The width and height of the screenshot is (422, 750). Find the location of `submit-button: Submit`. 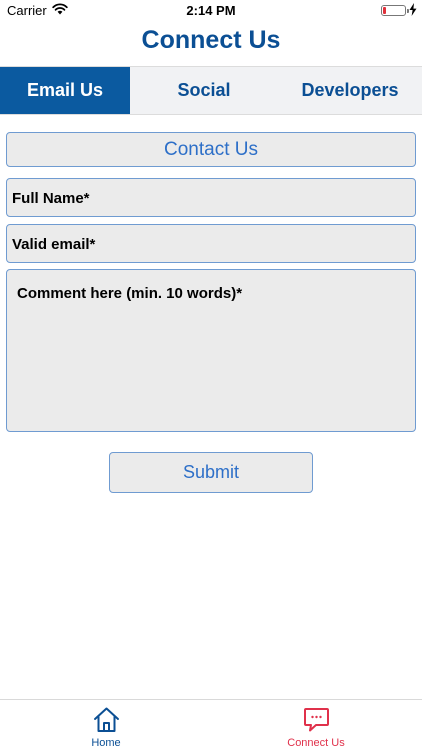

submit-button: Submit is located at coordinates (211, 472).